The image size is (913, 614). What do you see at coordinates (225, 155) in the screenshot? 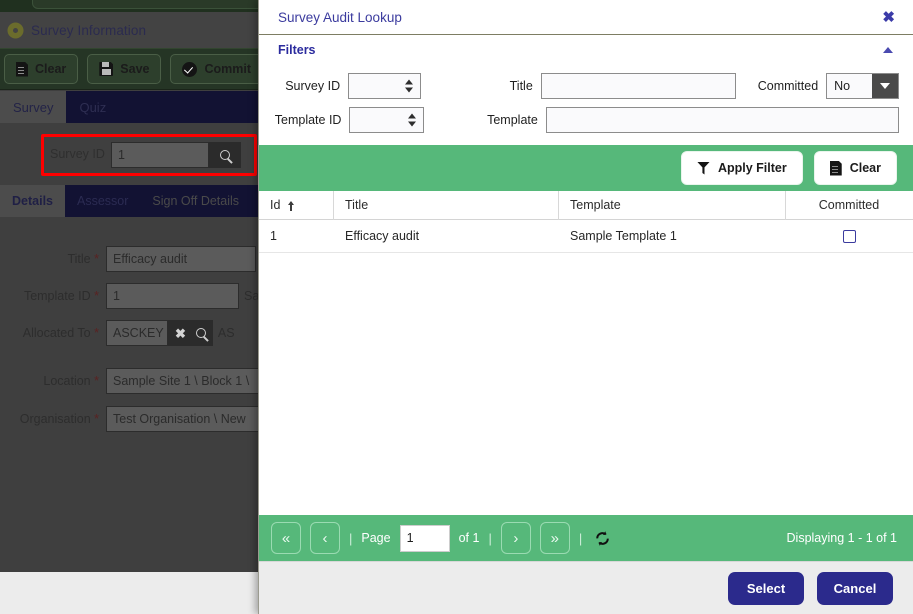
I see `survey-id-search-button` at bounding box center [225, 155].